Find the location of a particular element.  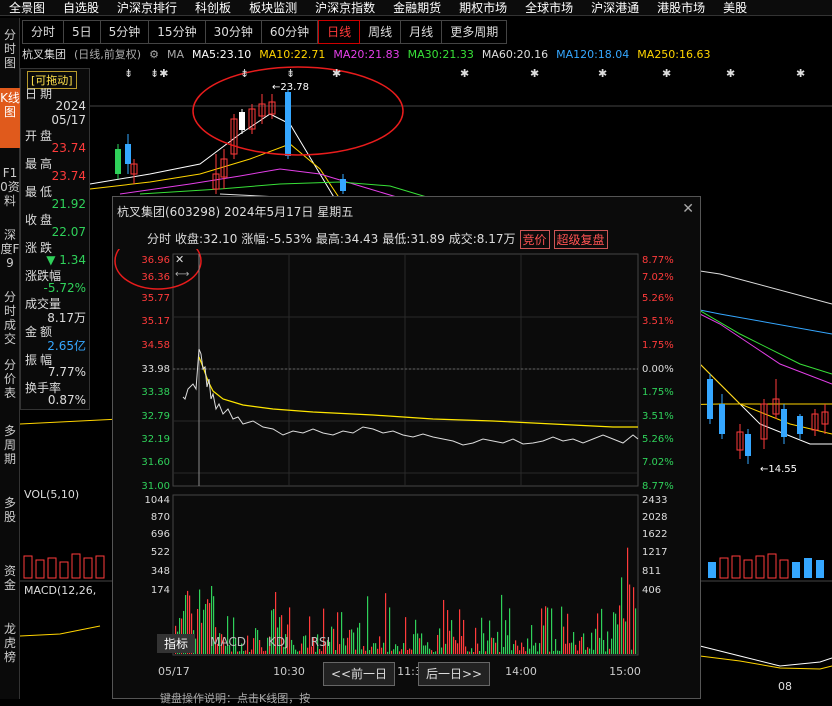

menu-item: 金融期货 is located at coordinates (417, 7).